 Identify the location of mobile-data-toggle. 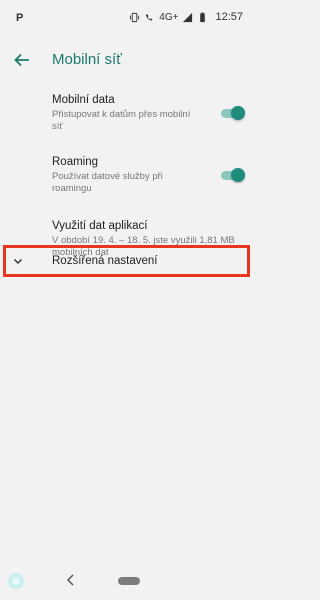
(232, 113).